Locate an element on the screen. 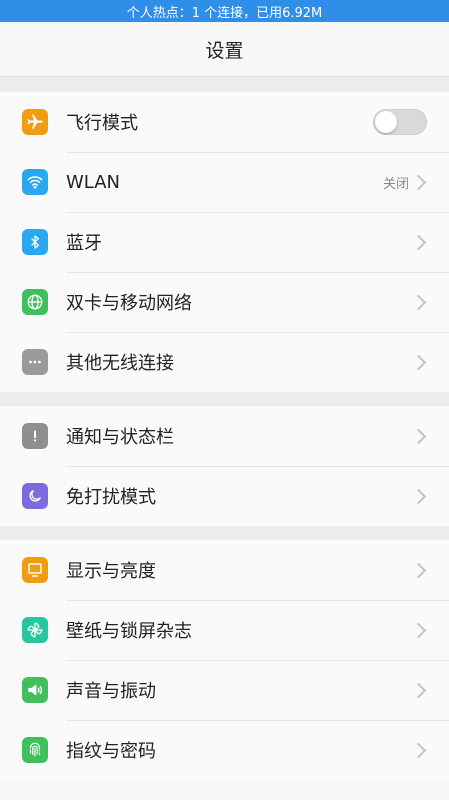 Image resolution: width=449 pixels, height=800 pixels. setting-label: 蓝牙 is located at coordinates (84, 243).